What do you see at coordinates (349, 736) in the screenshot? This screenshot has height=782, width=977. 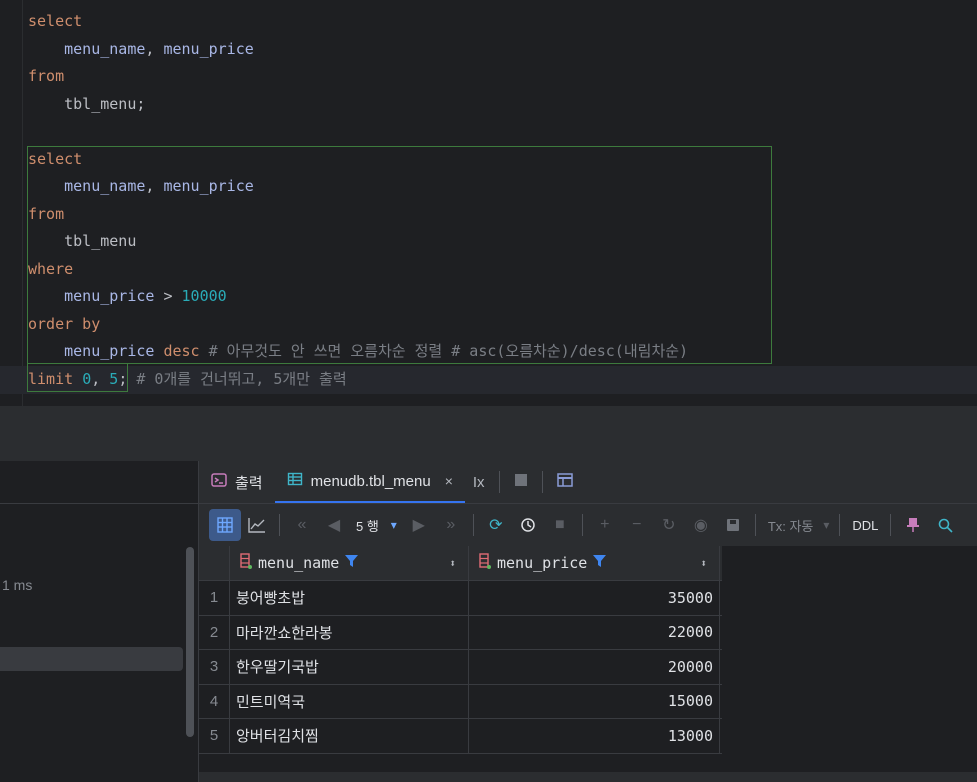 I see `cell-menu-name: 앙버터김치찜` at bounding box center [349, 736].